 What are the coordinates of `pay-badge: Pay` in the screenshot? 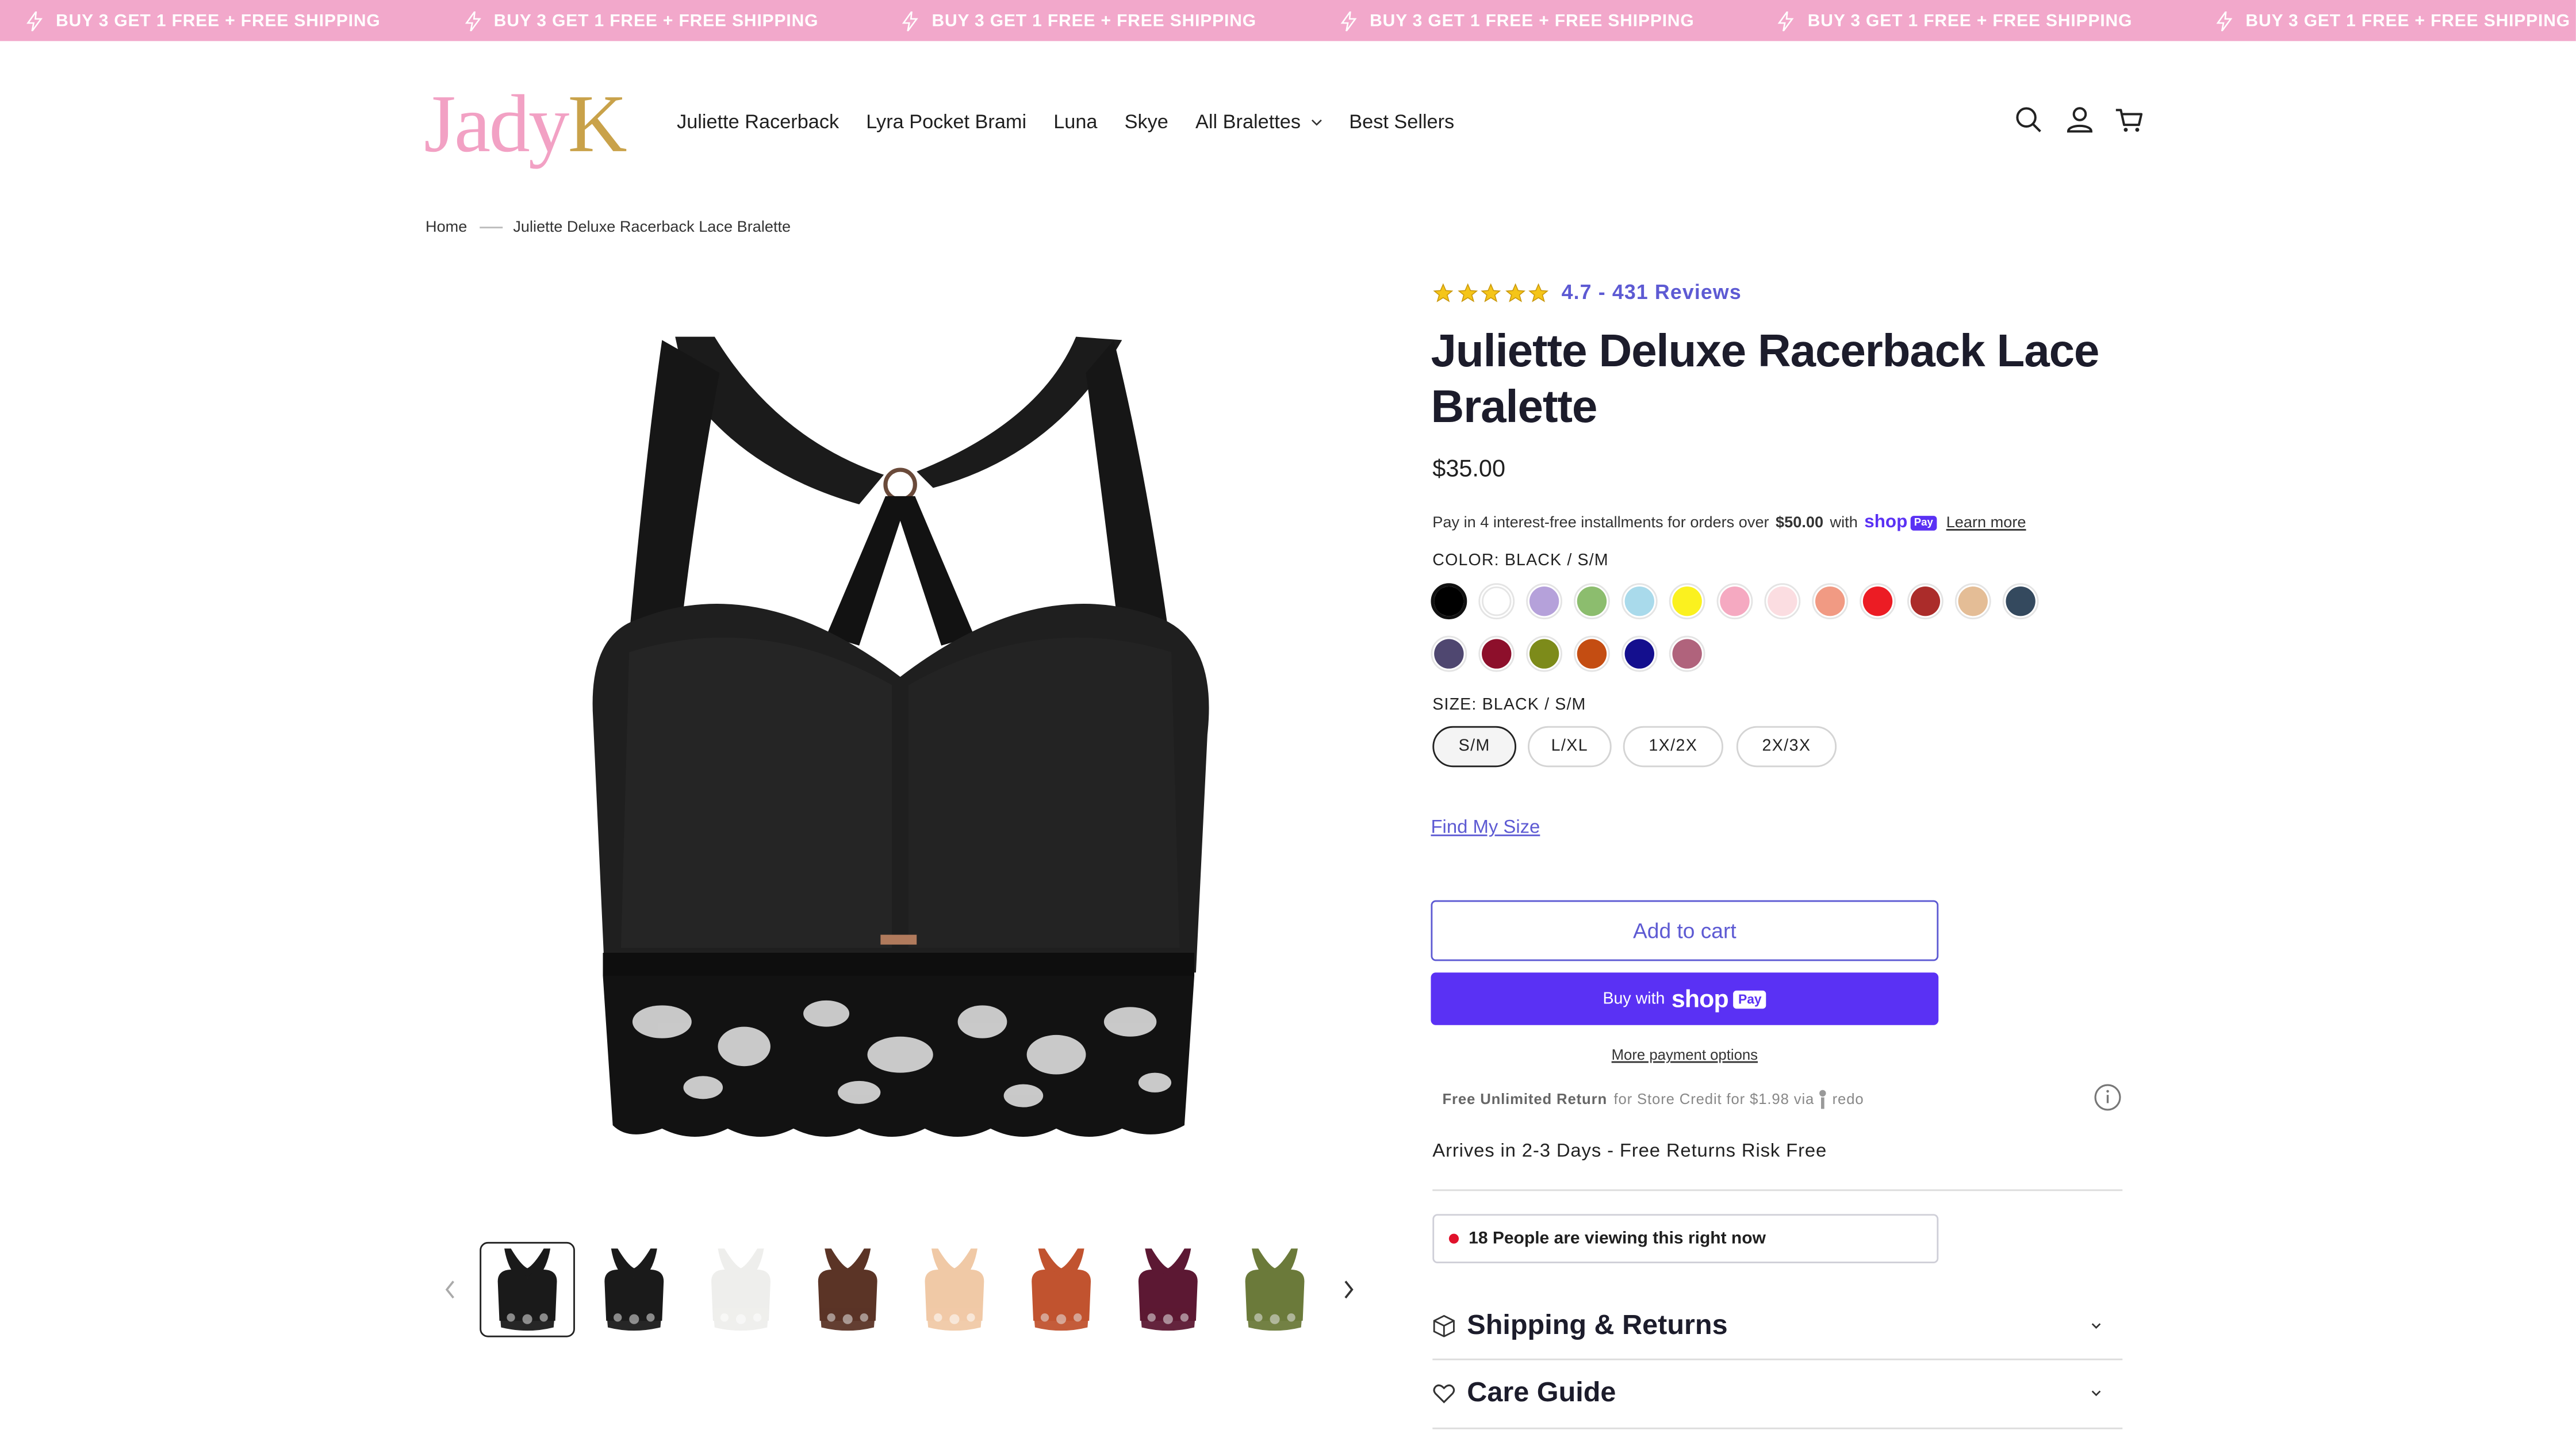 It's located at (1750, 999).